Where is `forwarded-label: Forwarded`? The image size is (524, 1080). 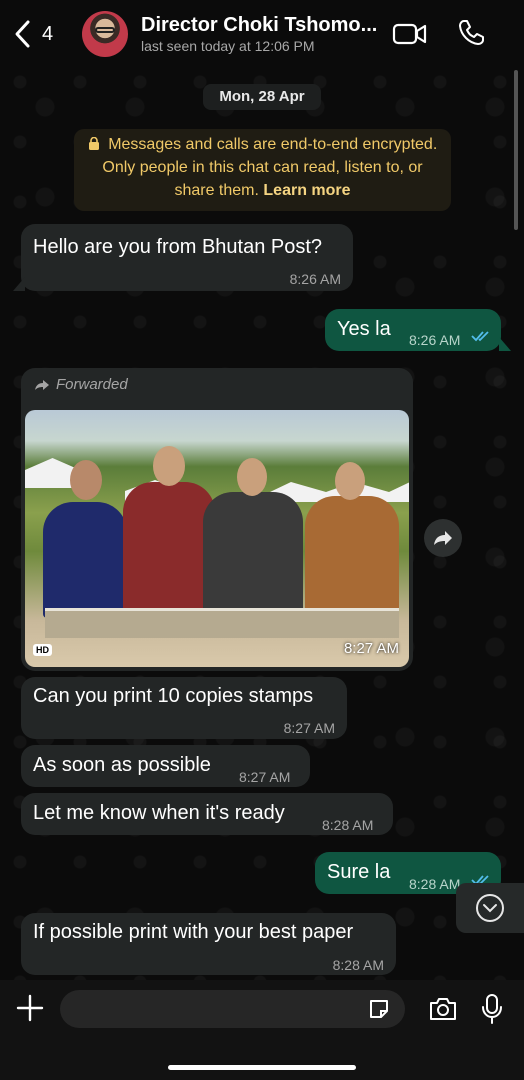
forwarded-label: Forwarded is located at coordinates (81, 384).